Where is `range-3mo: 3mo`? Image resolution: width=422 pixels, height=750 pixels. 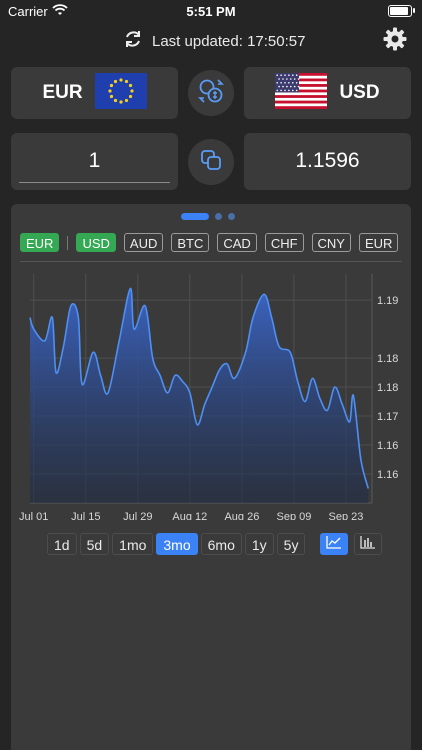 range-3mo: 3mo is located at coordinates (177, 544).